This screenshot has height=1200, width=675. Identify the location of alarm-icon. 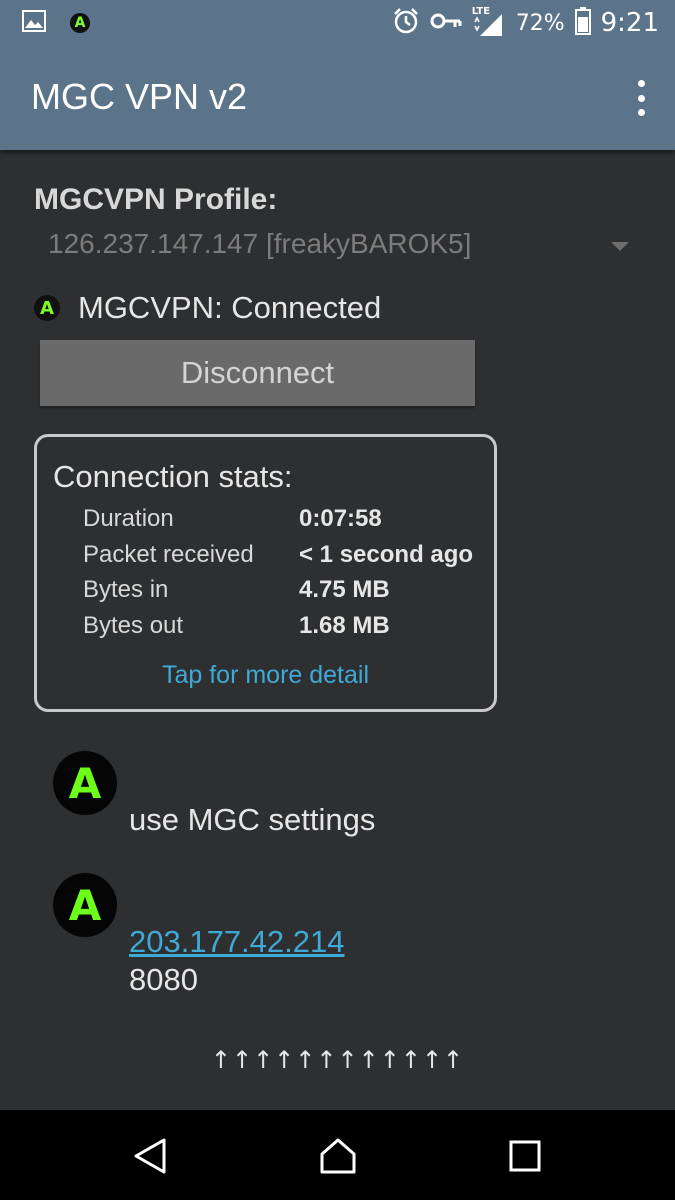
(406, 23).